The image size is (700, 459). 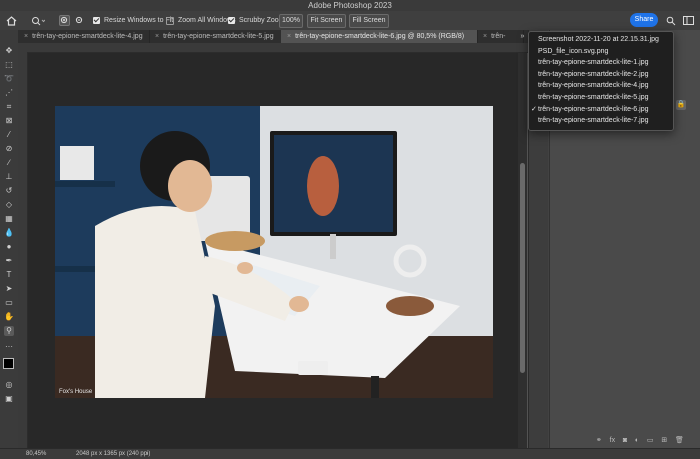 I want to click on menu-item-document: ✓trên-tay-epione-smartdeck-lite-4.jpg, so click(x=601, y=86).